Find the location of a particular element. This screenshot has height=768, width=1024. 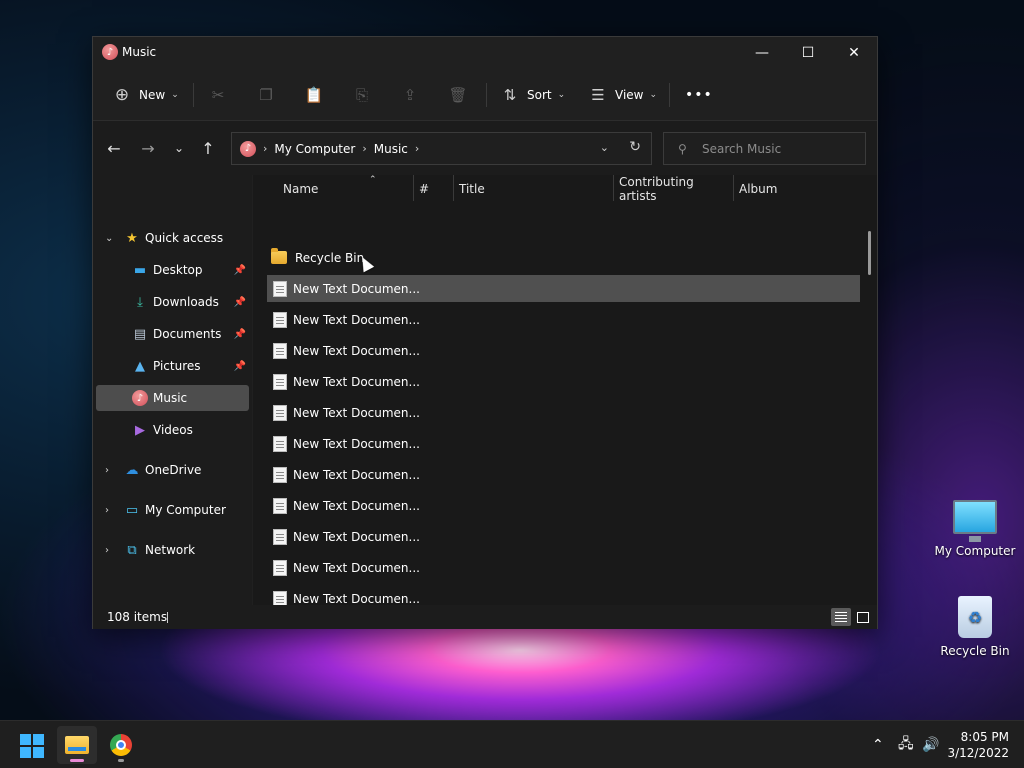

documents-icon: ▤ is located at coordinates (140, 334).